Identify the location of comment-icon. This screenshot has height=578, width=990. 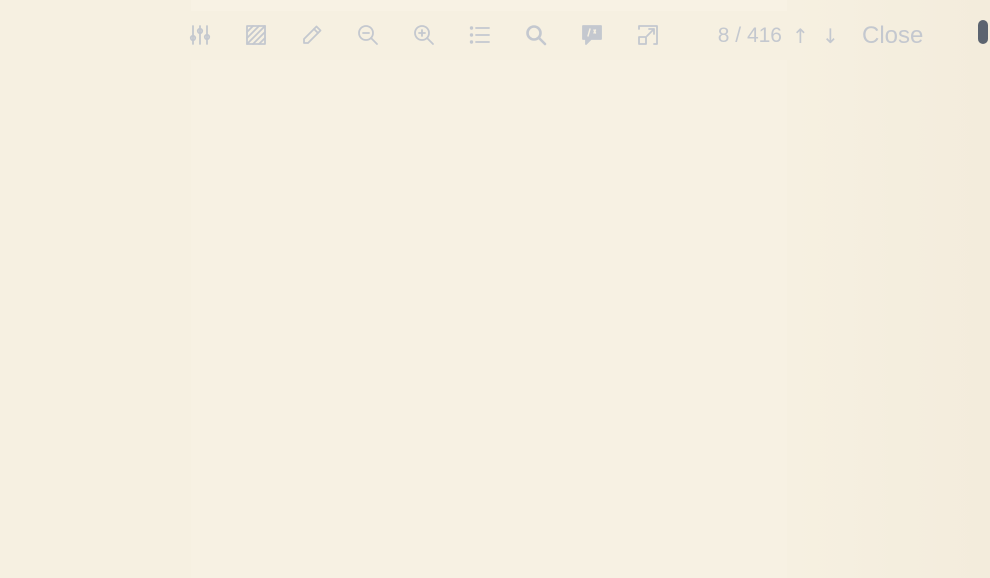
(592, 35).